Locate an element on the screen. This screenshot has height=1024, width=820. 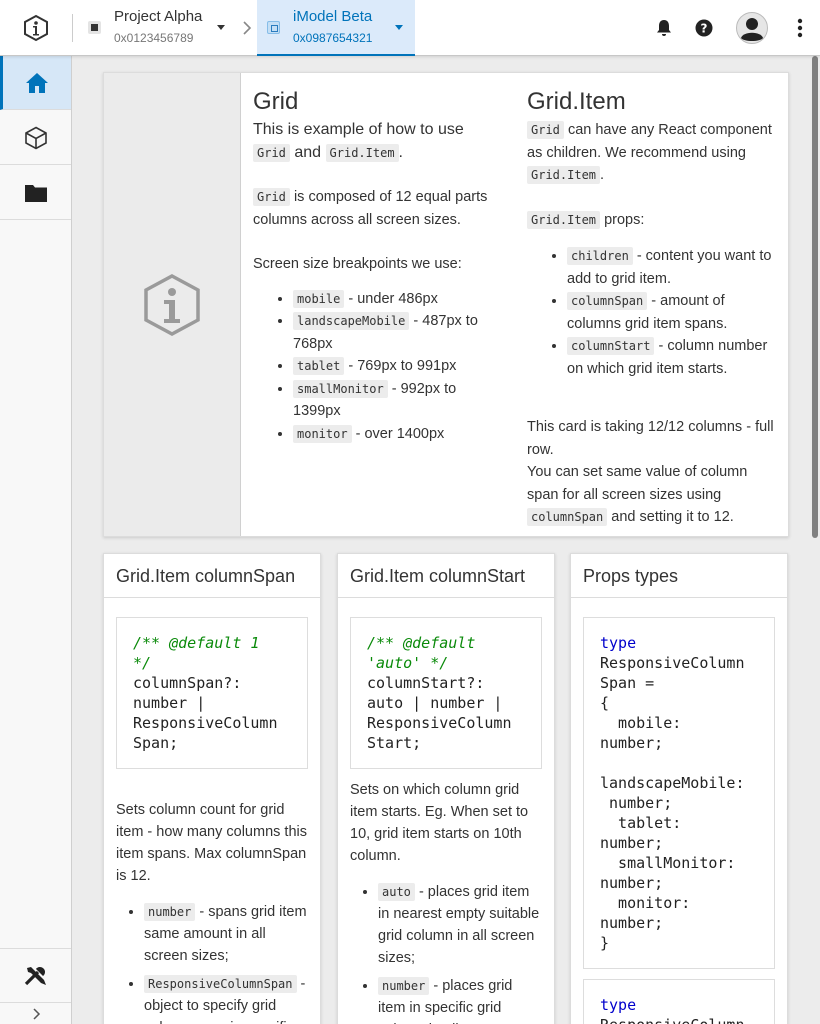
grid-heading: Grid is located at coordinates (276, 101).